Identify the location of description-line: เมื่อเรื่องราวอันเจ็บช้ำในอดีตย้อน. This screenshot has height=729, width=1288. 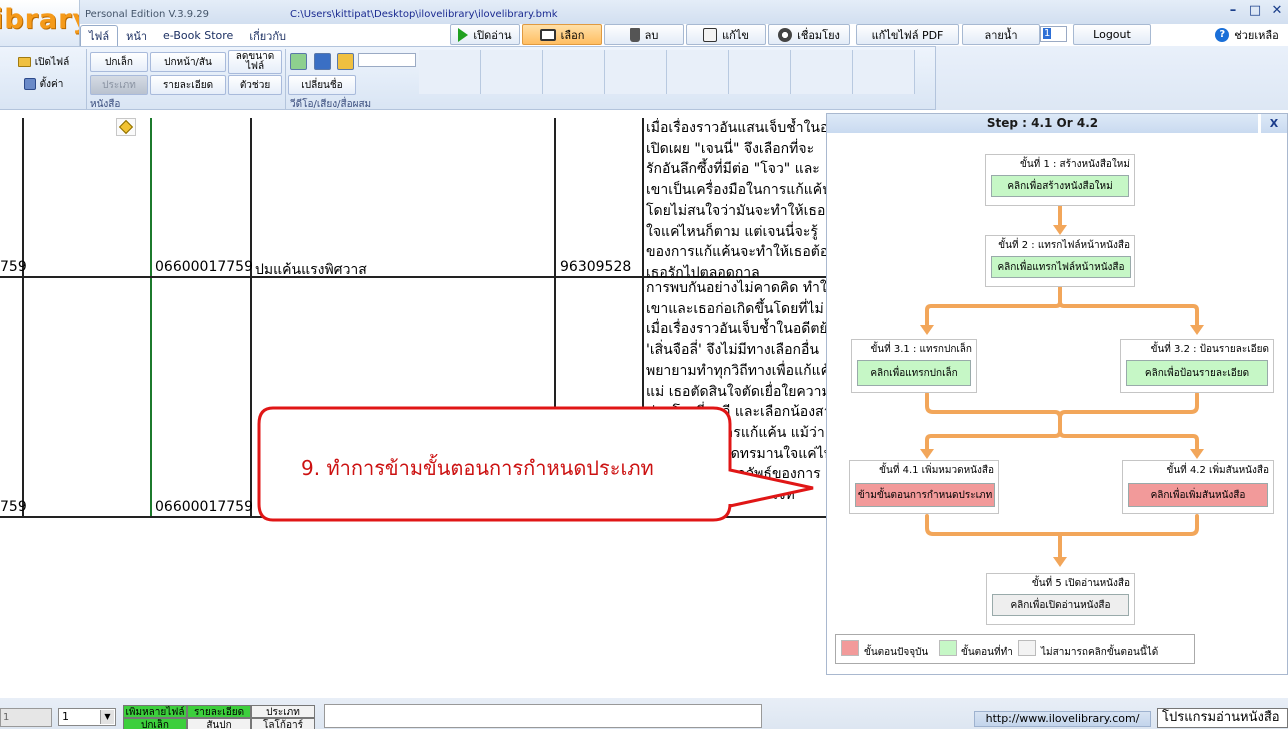
(737, 329).